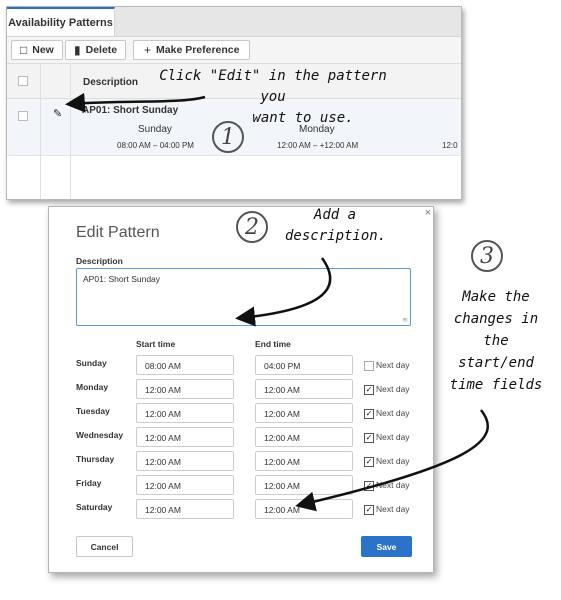 The height and width of the screenshot is (600, 561). What do you see at coordinates (369, 366) in the screenshot?
I see `next-day-checkbox-sunday` at bounding box center [369, 366].